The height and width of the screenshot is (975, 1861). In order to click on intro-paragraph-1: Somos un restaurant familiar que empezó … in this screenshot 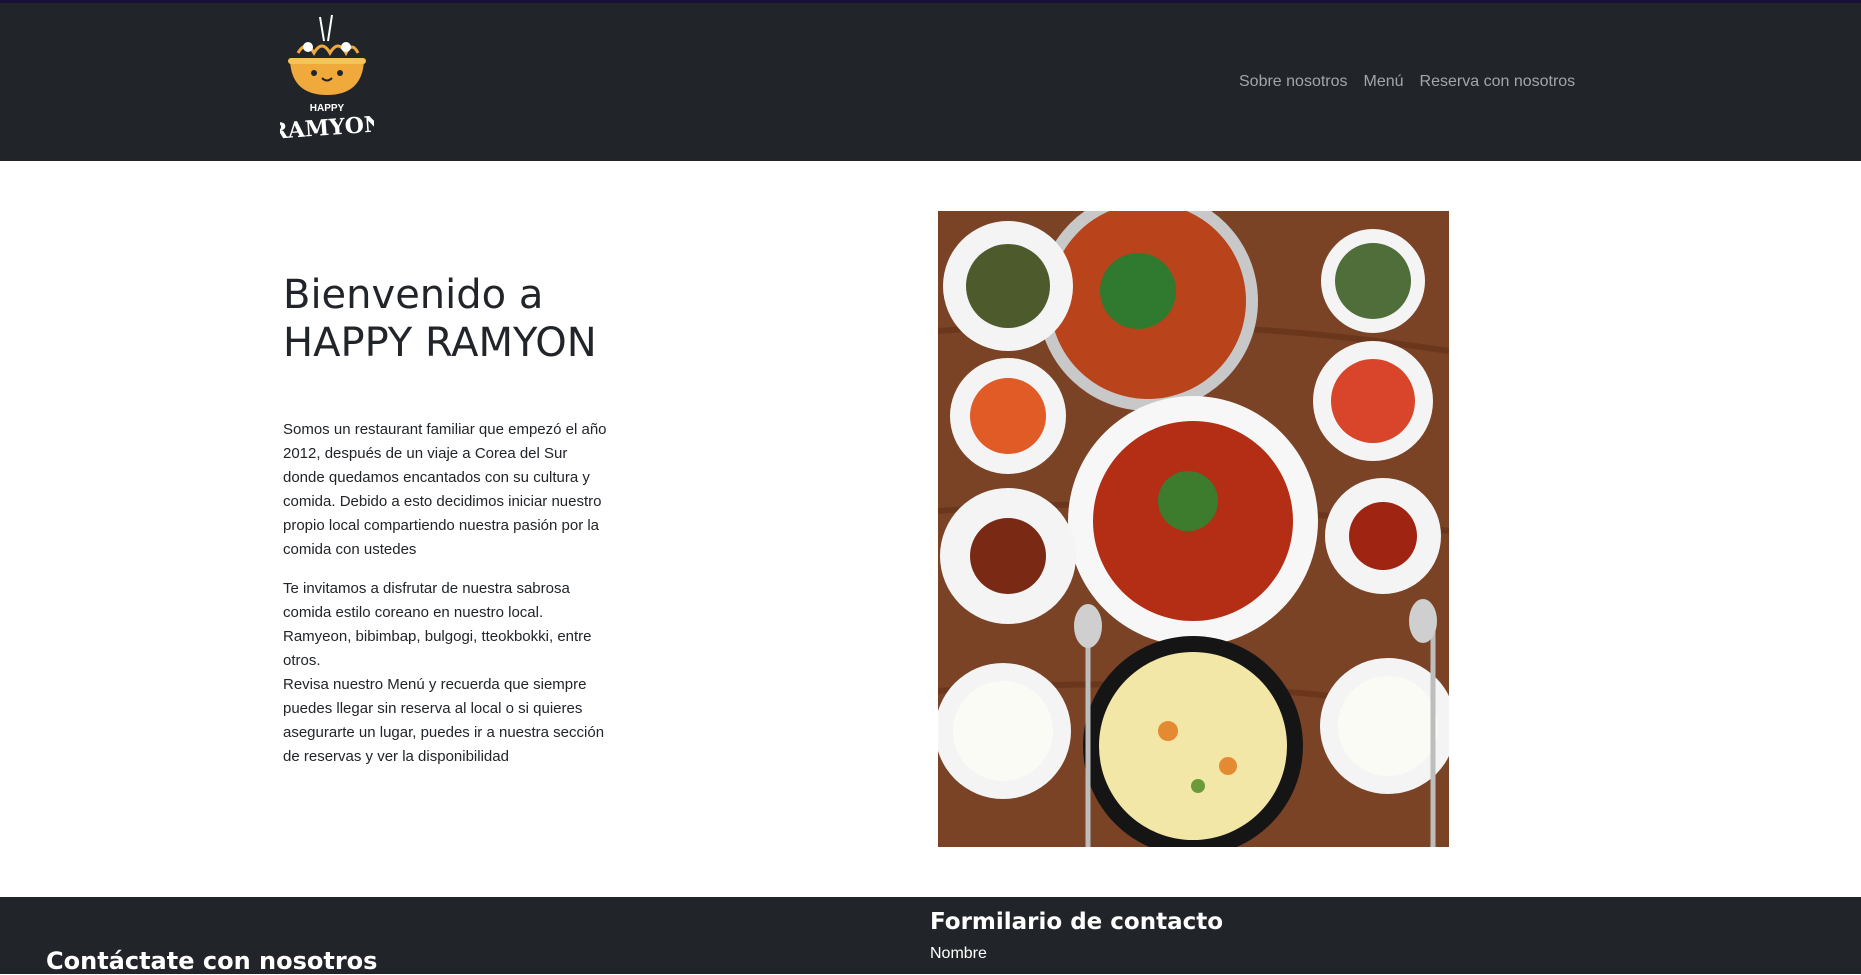, I will do `click(445, 489)`.